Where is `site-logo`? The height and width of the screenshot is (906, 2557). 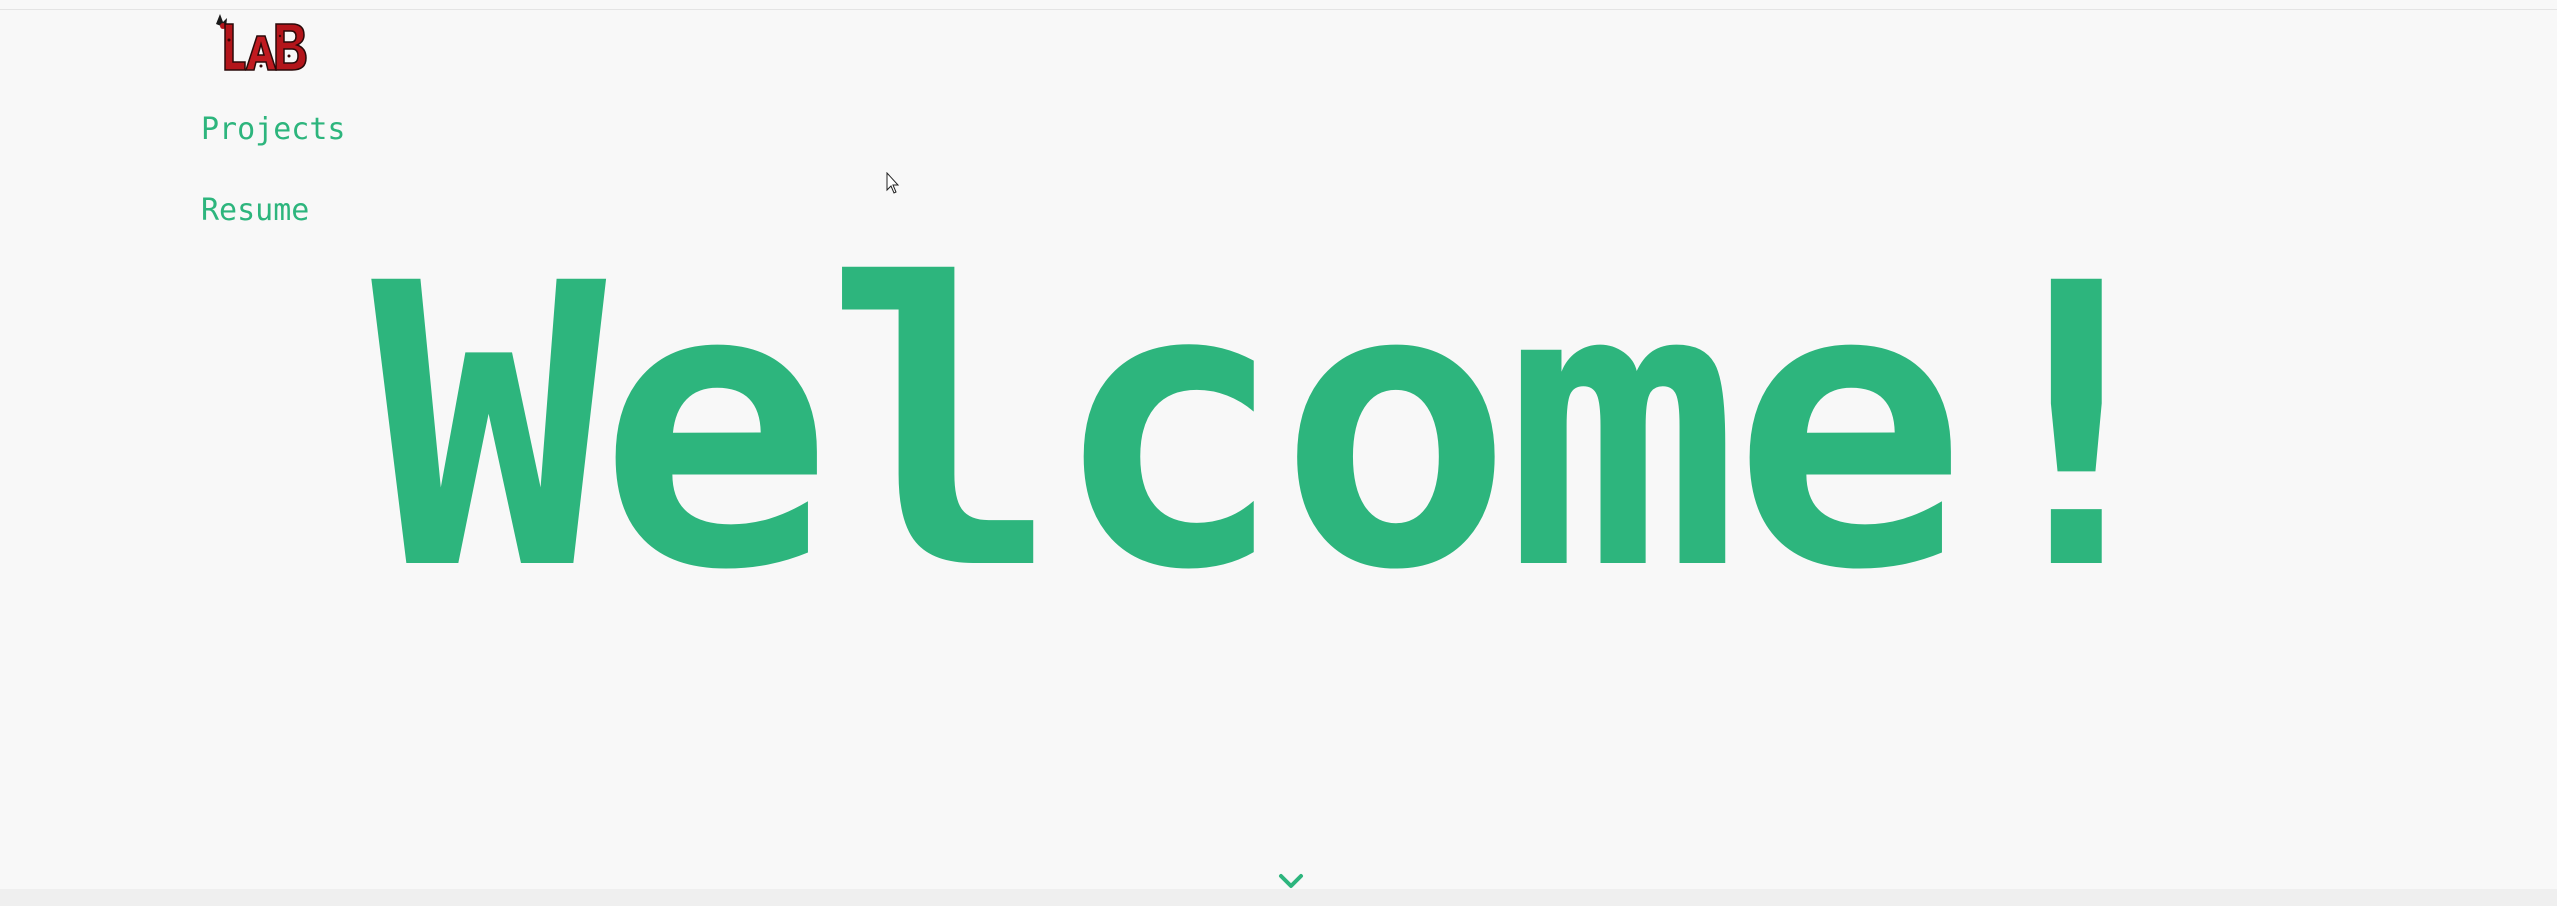
site-logo is located at coordinates (260, 43).